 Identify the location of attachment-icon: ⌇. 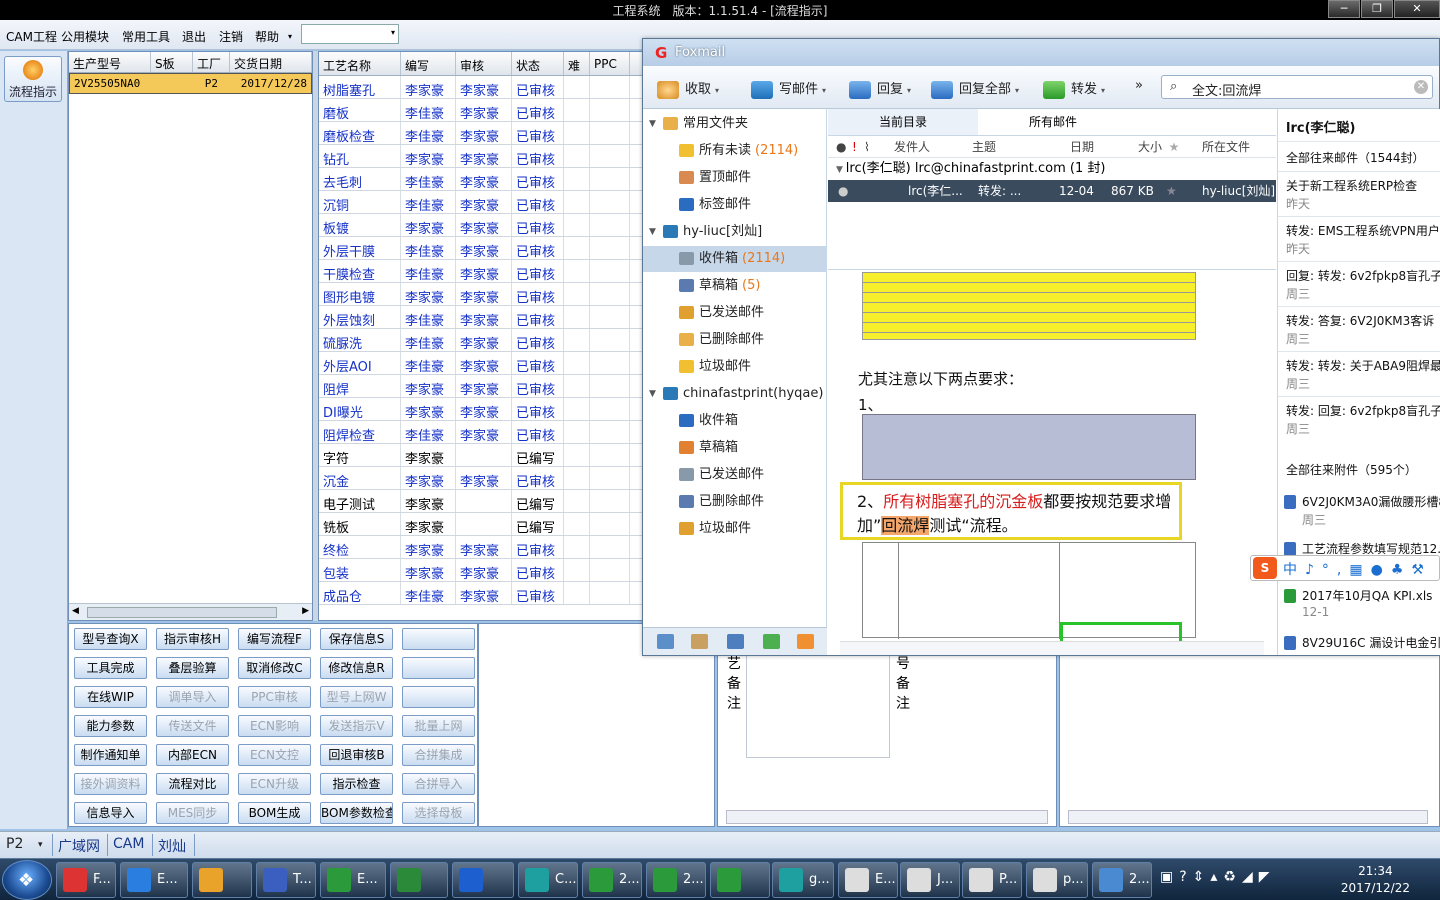
(874, 146).